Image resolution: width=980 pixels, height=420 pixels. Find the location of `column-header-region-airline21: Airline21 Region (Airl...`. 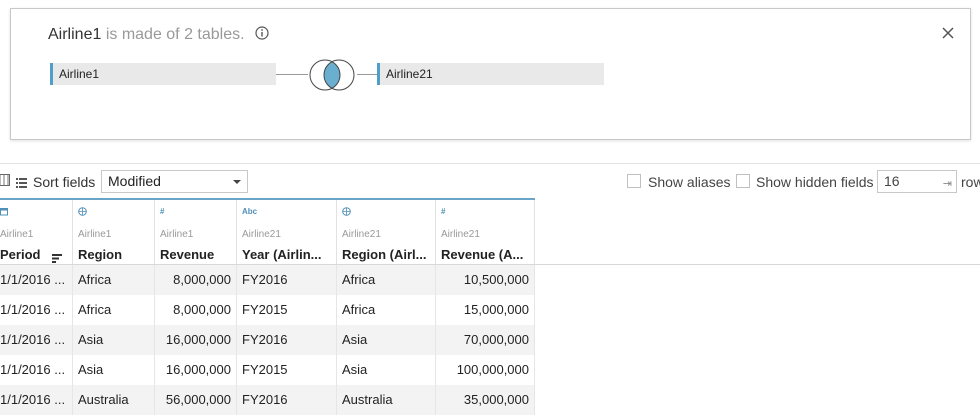

column-header-region-airline21: Airline21 Region (Airl... is located at coordinates (386, 232).